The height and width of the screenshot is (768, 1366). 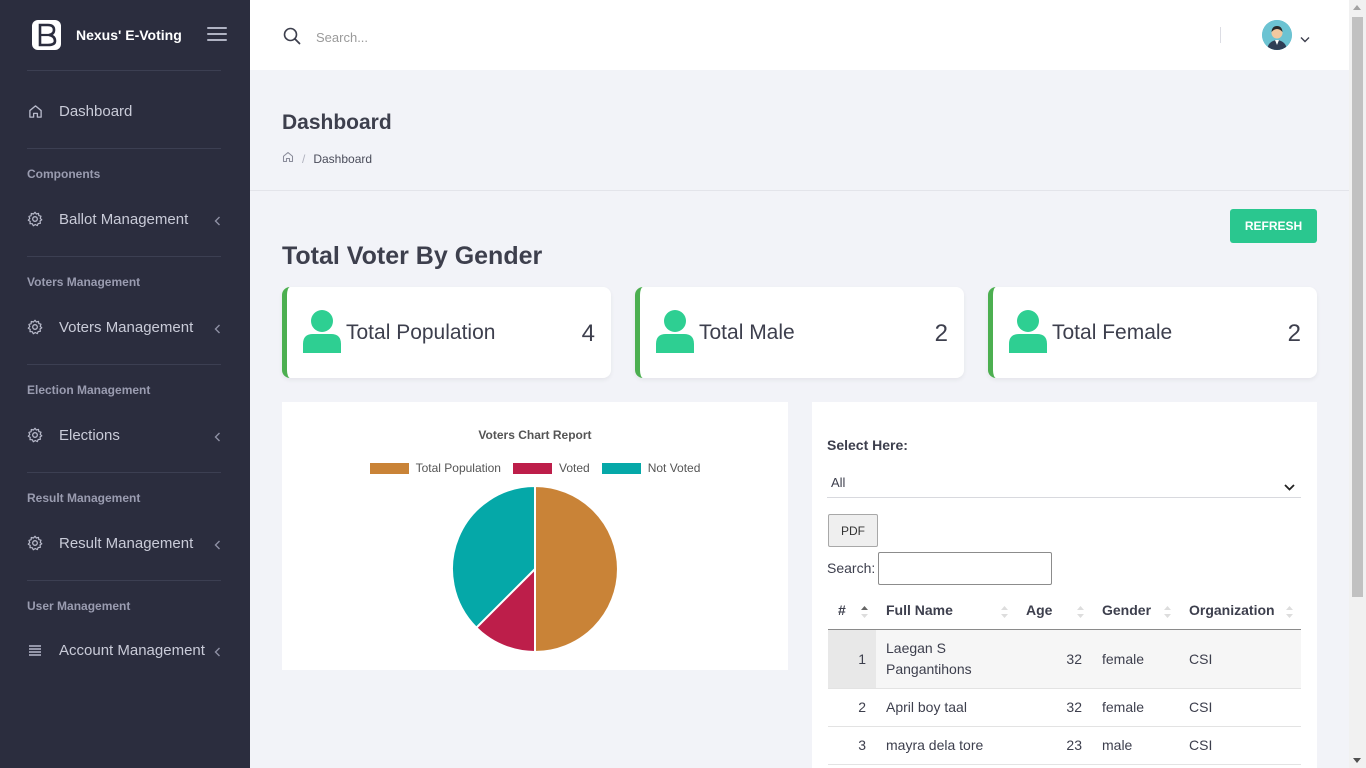 What do you see at coordinates (842, 610) in the screenshot?
I see `column-header-label: #` at bounding box center [842, 610].